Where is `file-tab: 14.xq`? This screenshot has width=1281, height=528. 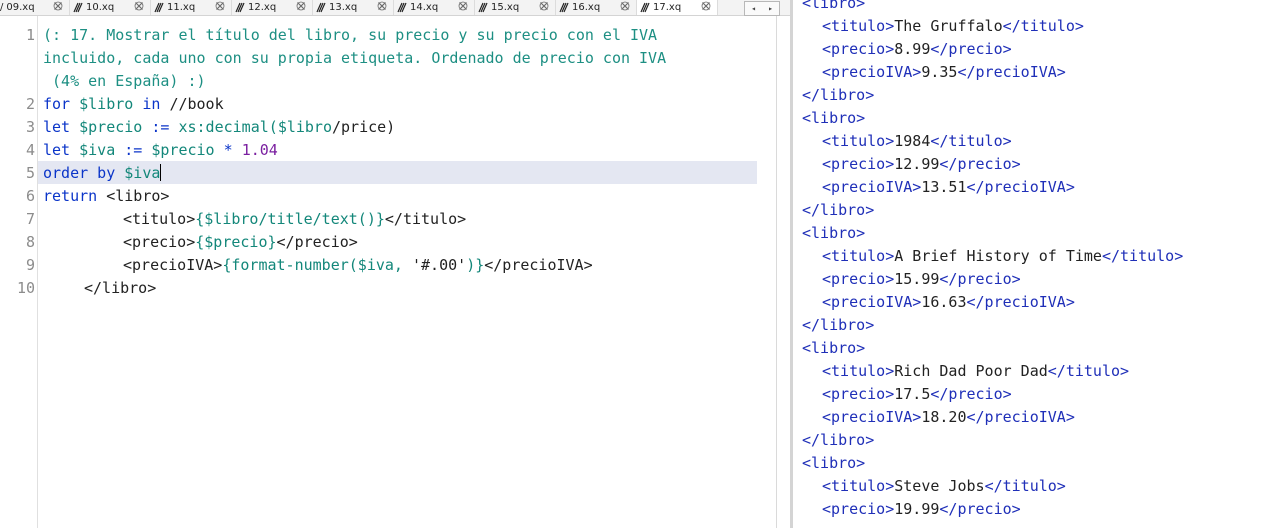
file-tab: 14.xq is located at coordinates (434, 7).